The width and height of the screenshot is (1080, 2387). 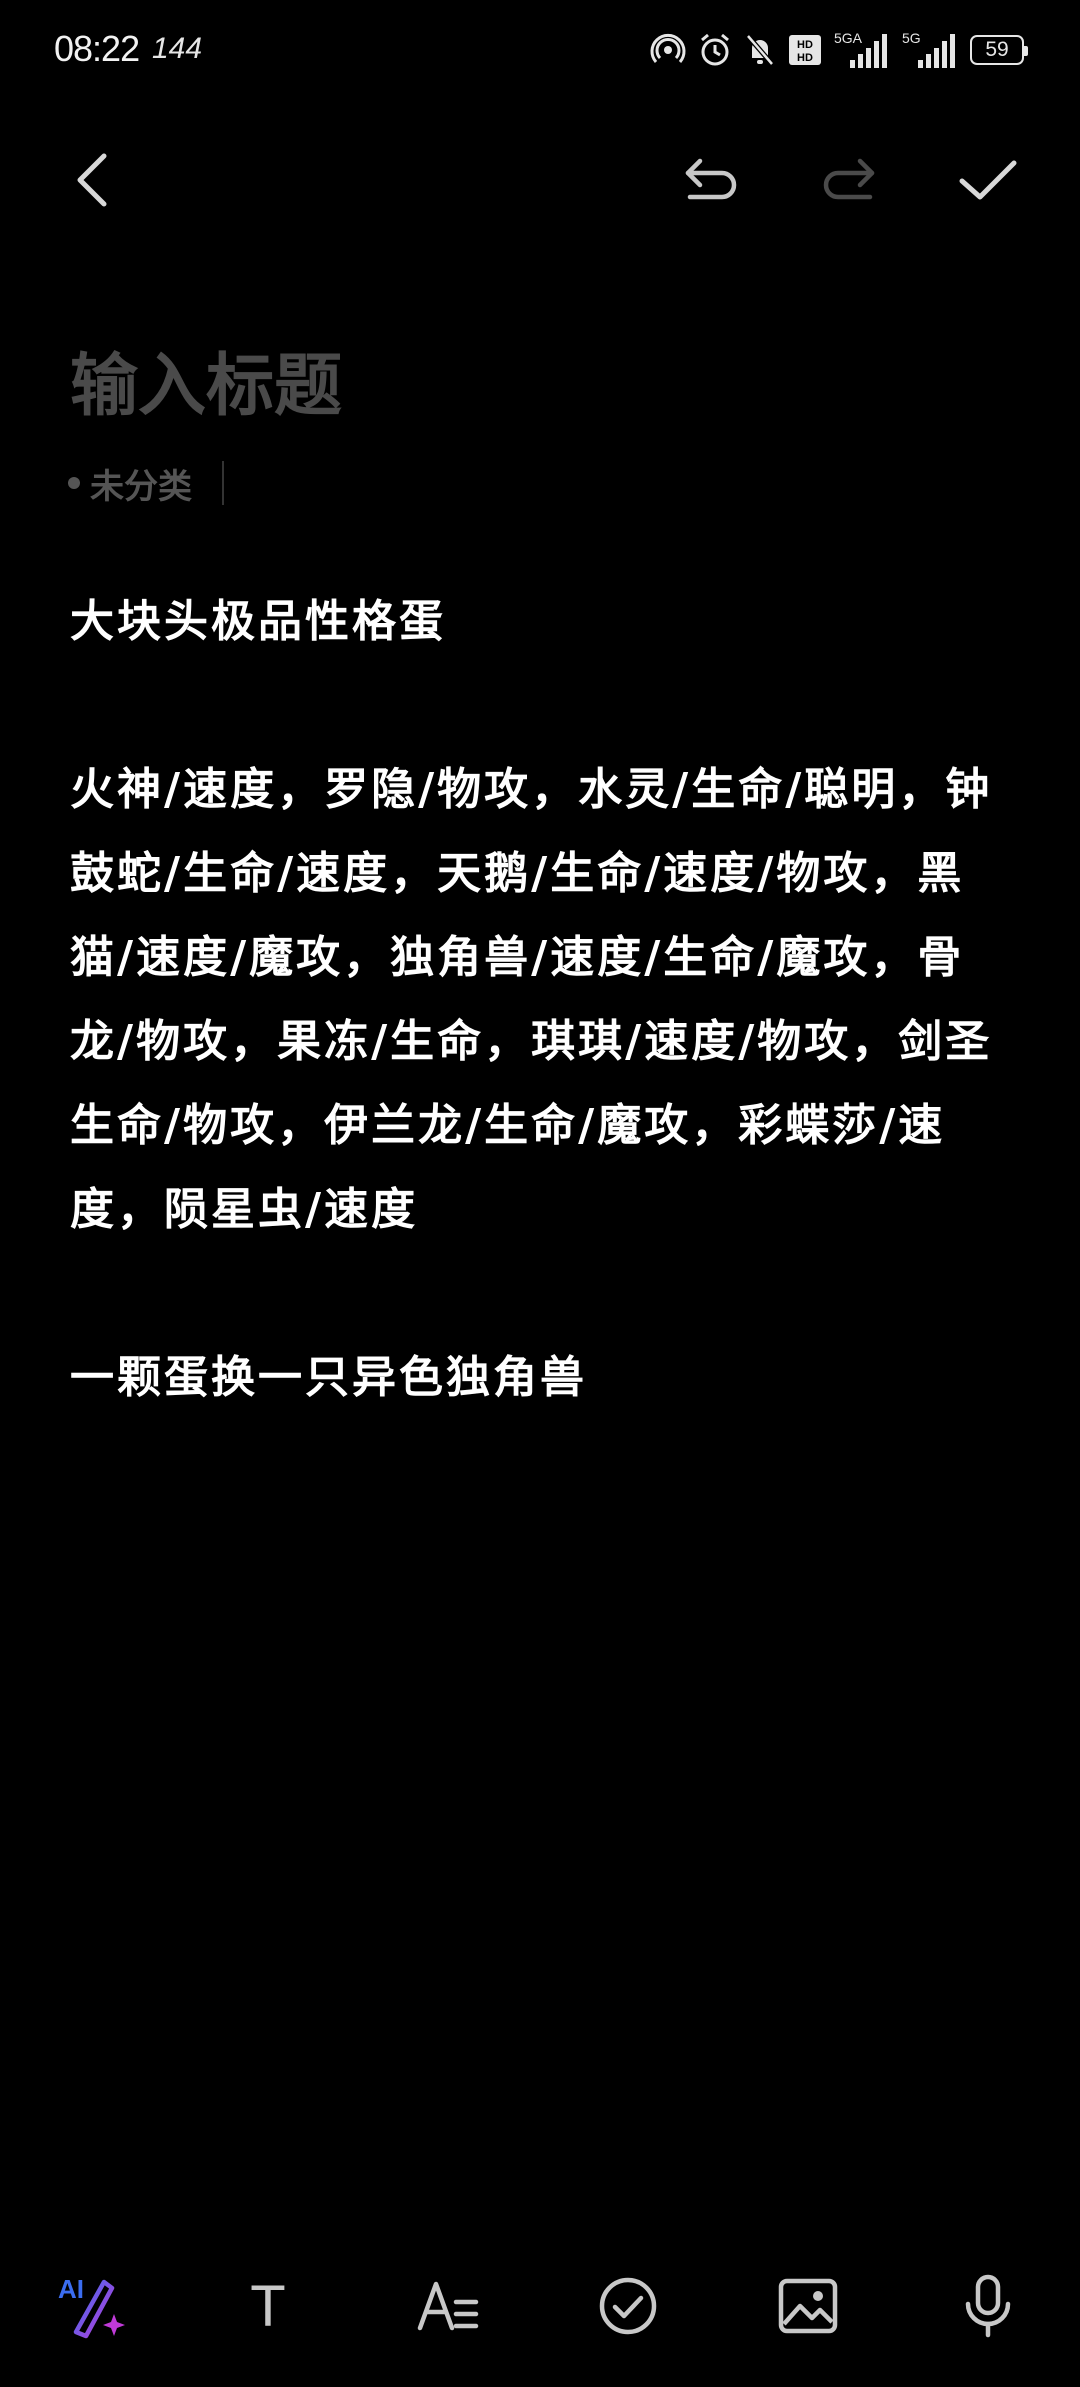 What do you see at coordinates (520, 386) in the screenshot?
I see `title-input` at bounding box center [520, 386].